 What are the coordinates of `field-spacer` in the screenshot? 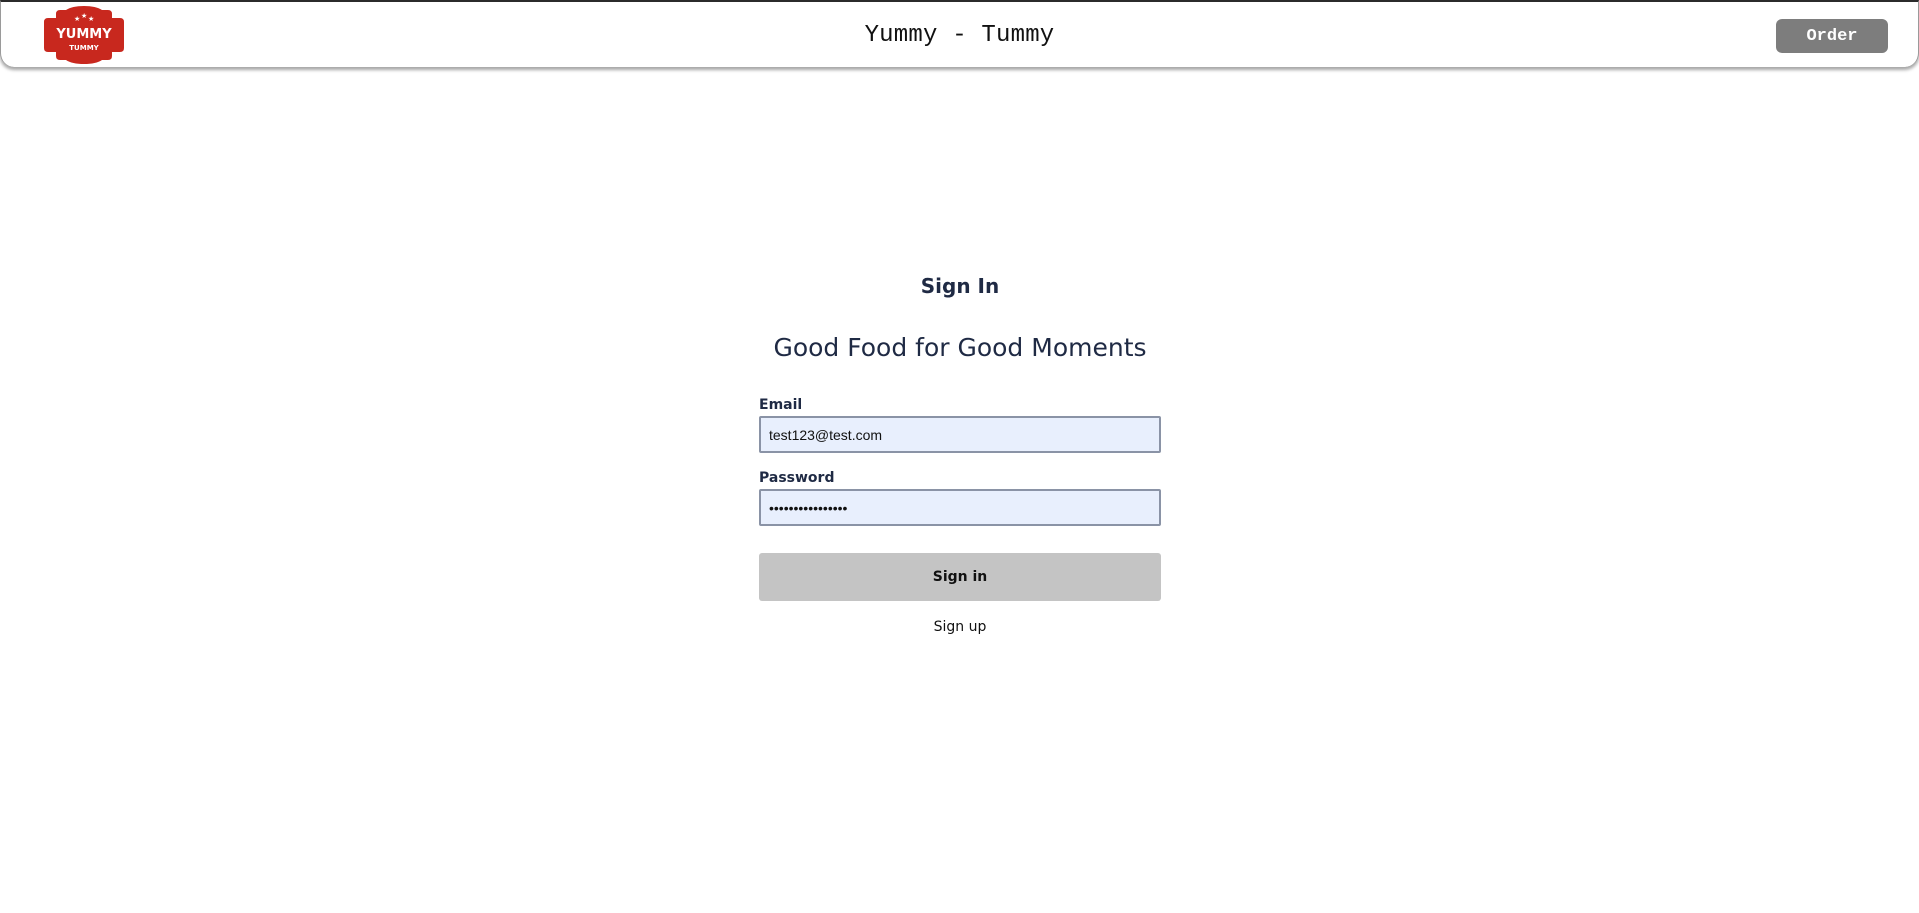 It's located at (960, 461).